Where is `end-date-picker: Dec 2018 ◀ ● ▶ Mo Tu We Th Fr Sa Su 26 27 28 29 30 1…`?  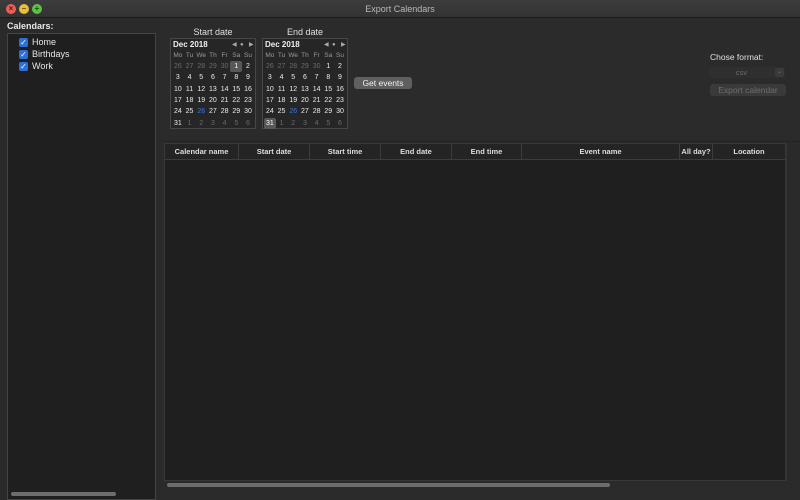
end-date-picker: Dec 2018 ◀ ● ▶ Mo Tu We Th Fr Sa Su 26 27 28 29 30 1… is located at coordinates (305, 83).